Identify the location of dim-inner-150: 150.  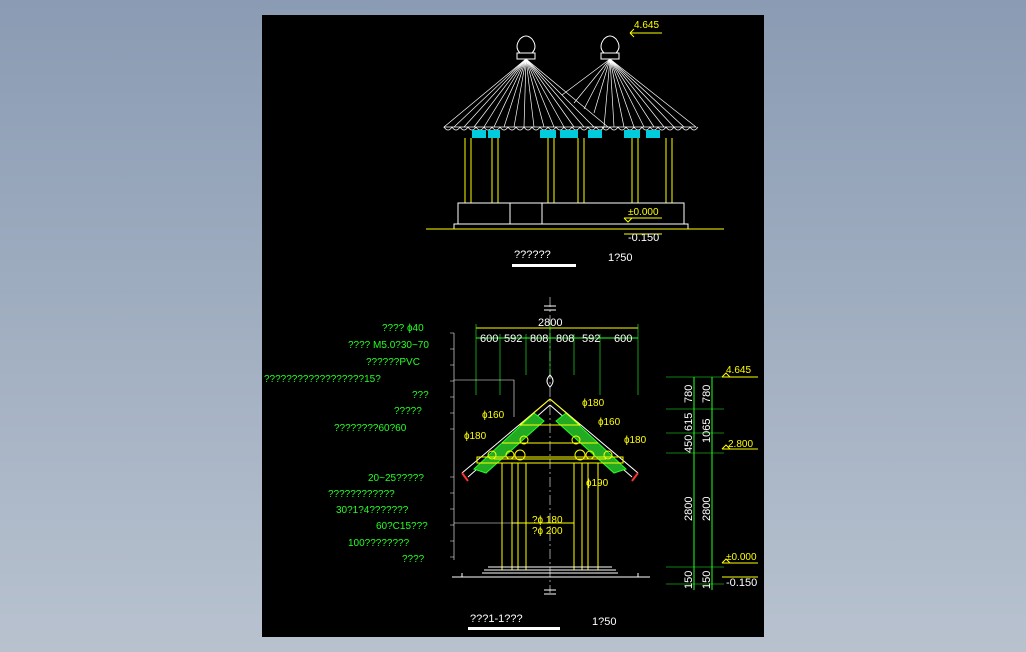
(689, 580).